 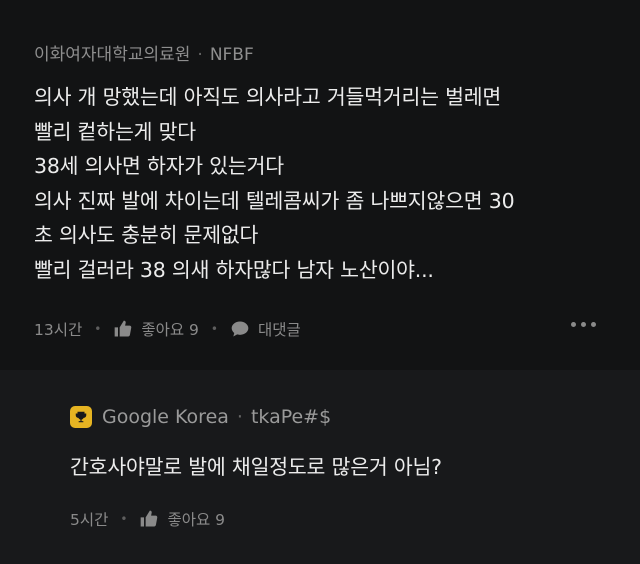 I want to click on comment-line: 초 의사도 충분히 문제없다, so click(x=146, y=235).